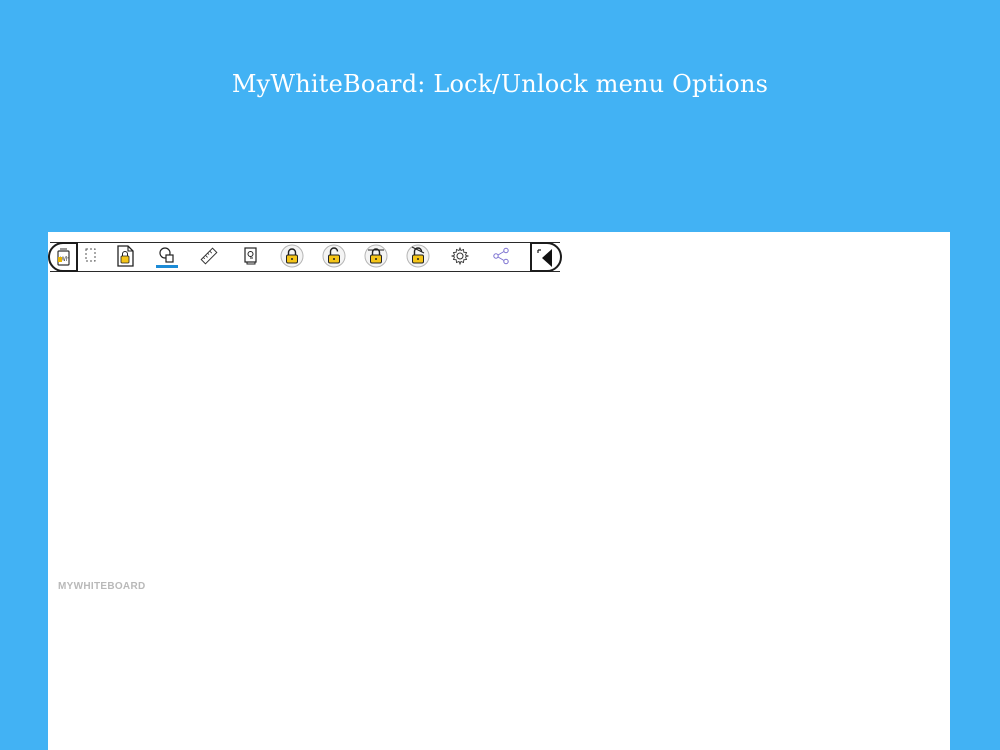 The width and height of the screenshot is (1000, 750). What do you see at coordinates (102, 586) in the screenshot?
I see `watermark-logo: MYWHITEBOARD` at bounding box center [102, 586].